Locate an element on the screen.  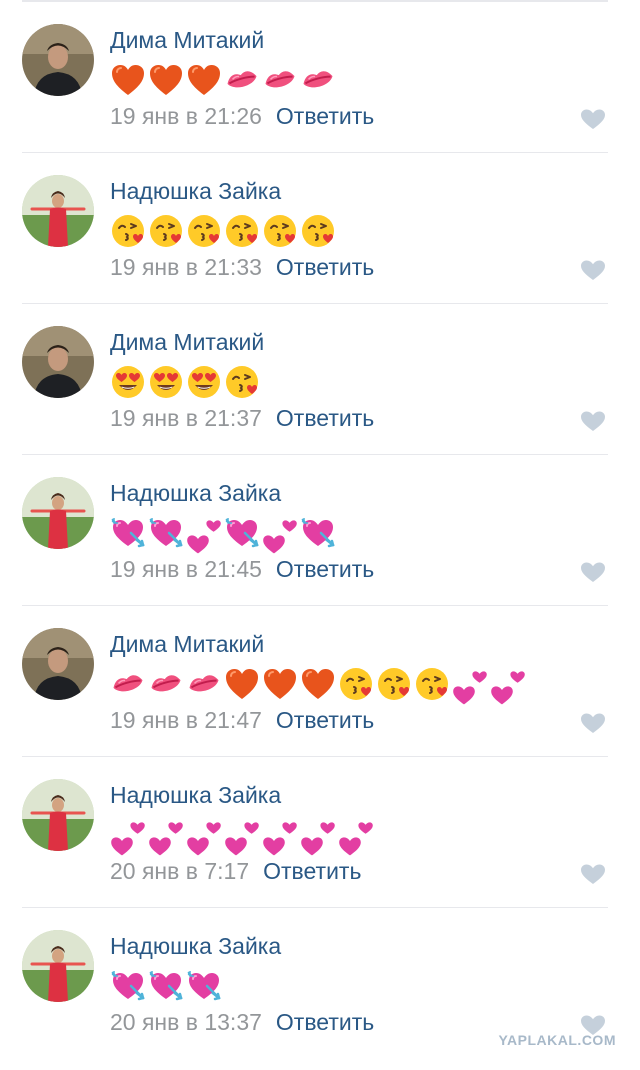
comment-item: Дима Митакий 19 янв в 21:37 Ответить is located at coordinates (320, 379).